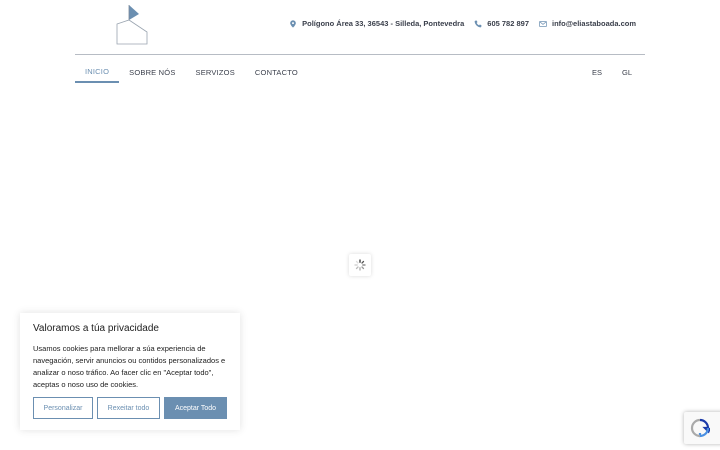 This screenshot has width=720, height=450. I want to click on map-pin-icon, so click(293, 23).